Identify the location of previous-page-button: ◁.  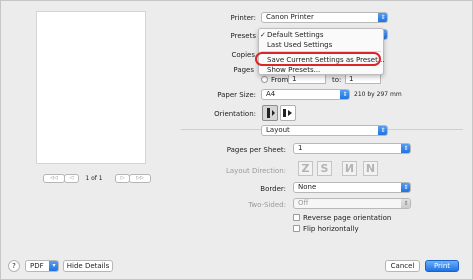
(71, 178).